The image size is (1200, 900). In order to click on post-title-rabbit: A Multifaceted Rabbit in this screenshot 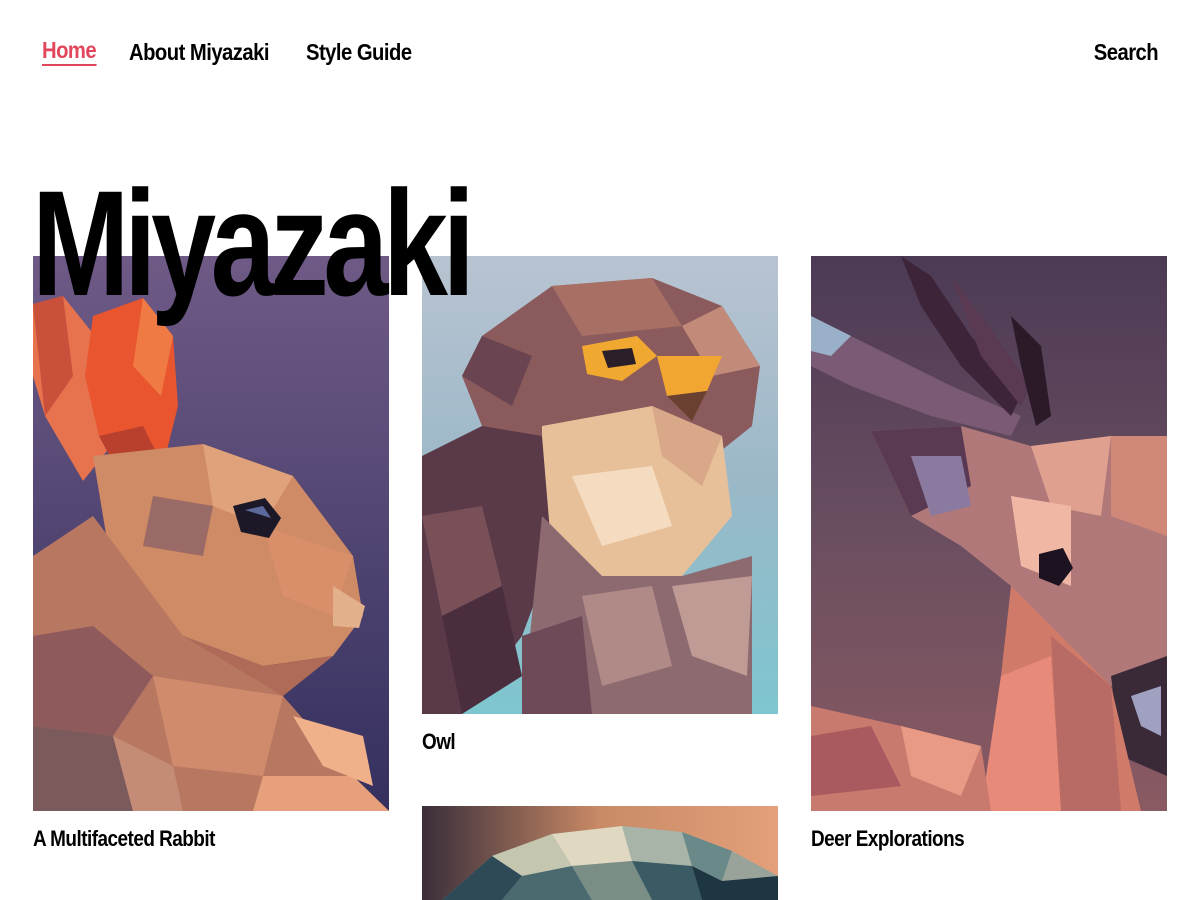, I will do `click(124, 839)`.